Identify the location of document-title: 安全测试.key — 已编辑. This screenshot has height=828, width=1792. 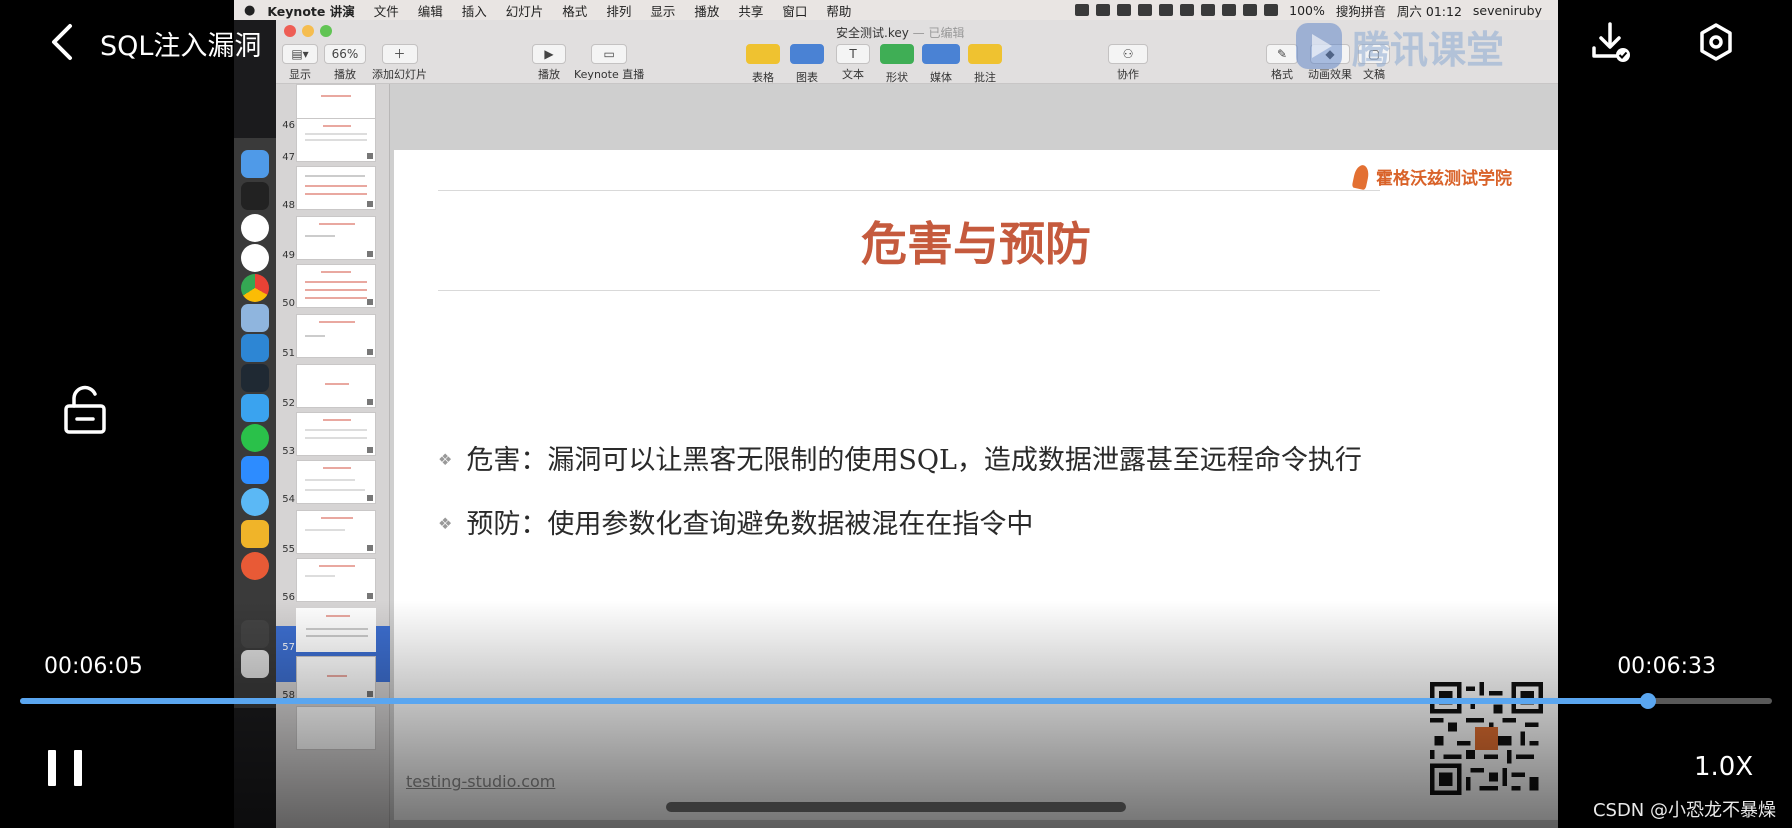
(900, 33).